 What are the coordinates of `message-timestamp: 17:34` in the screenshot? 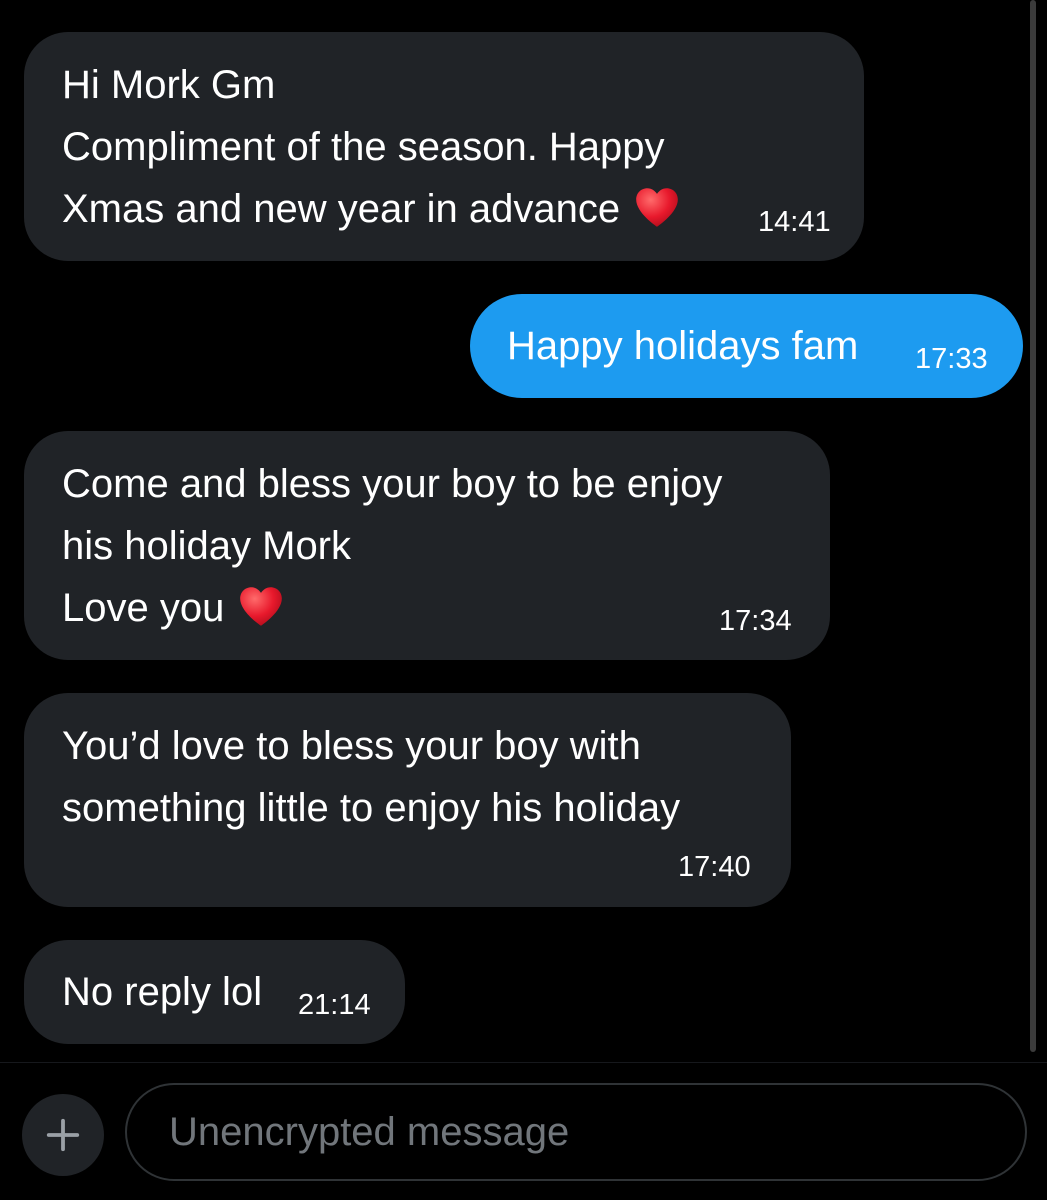 It's located at (755, 621).